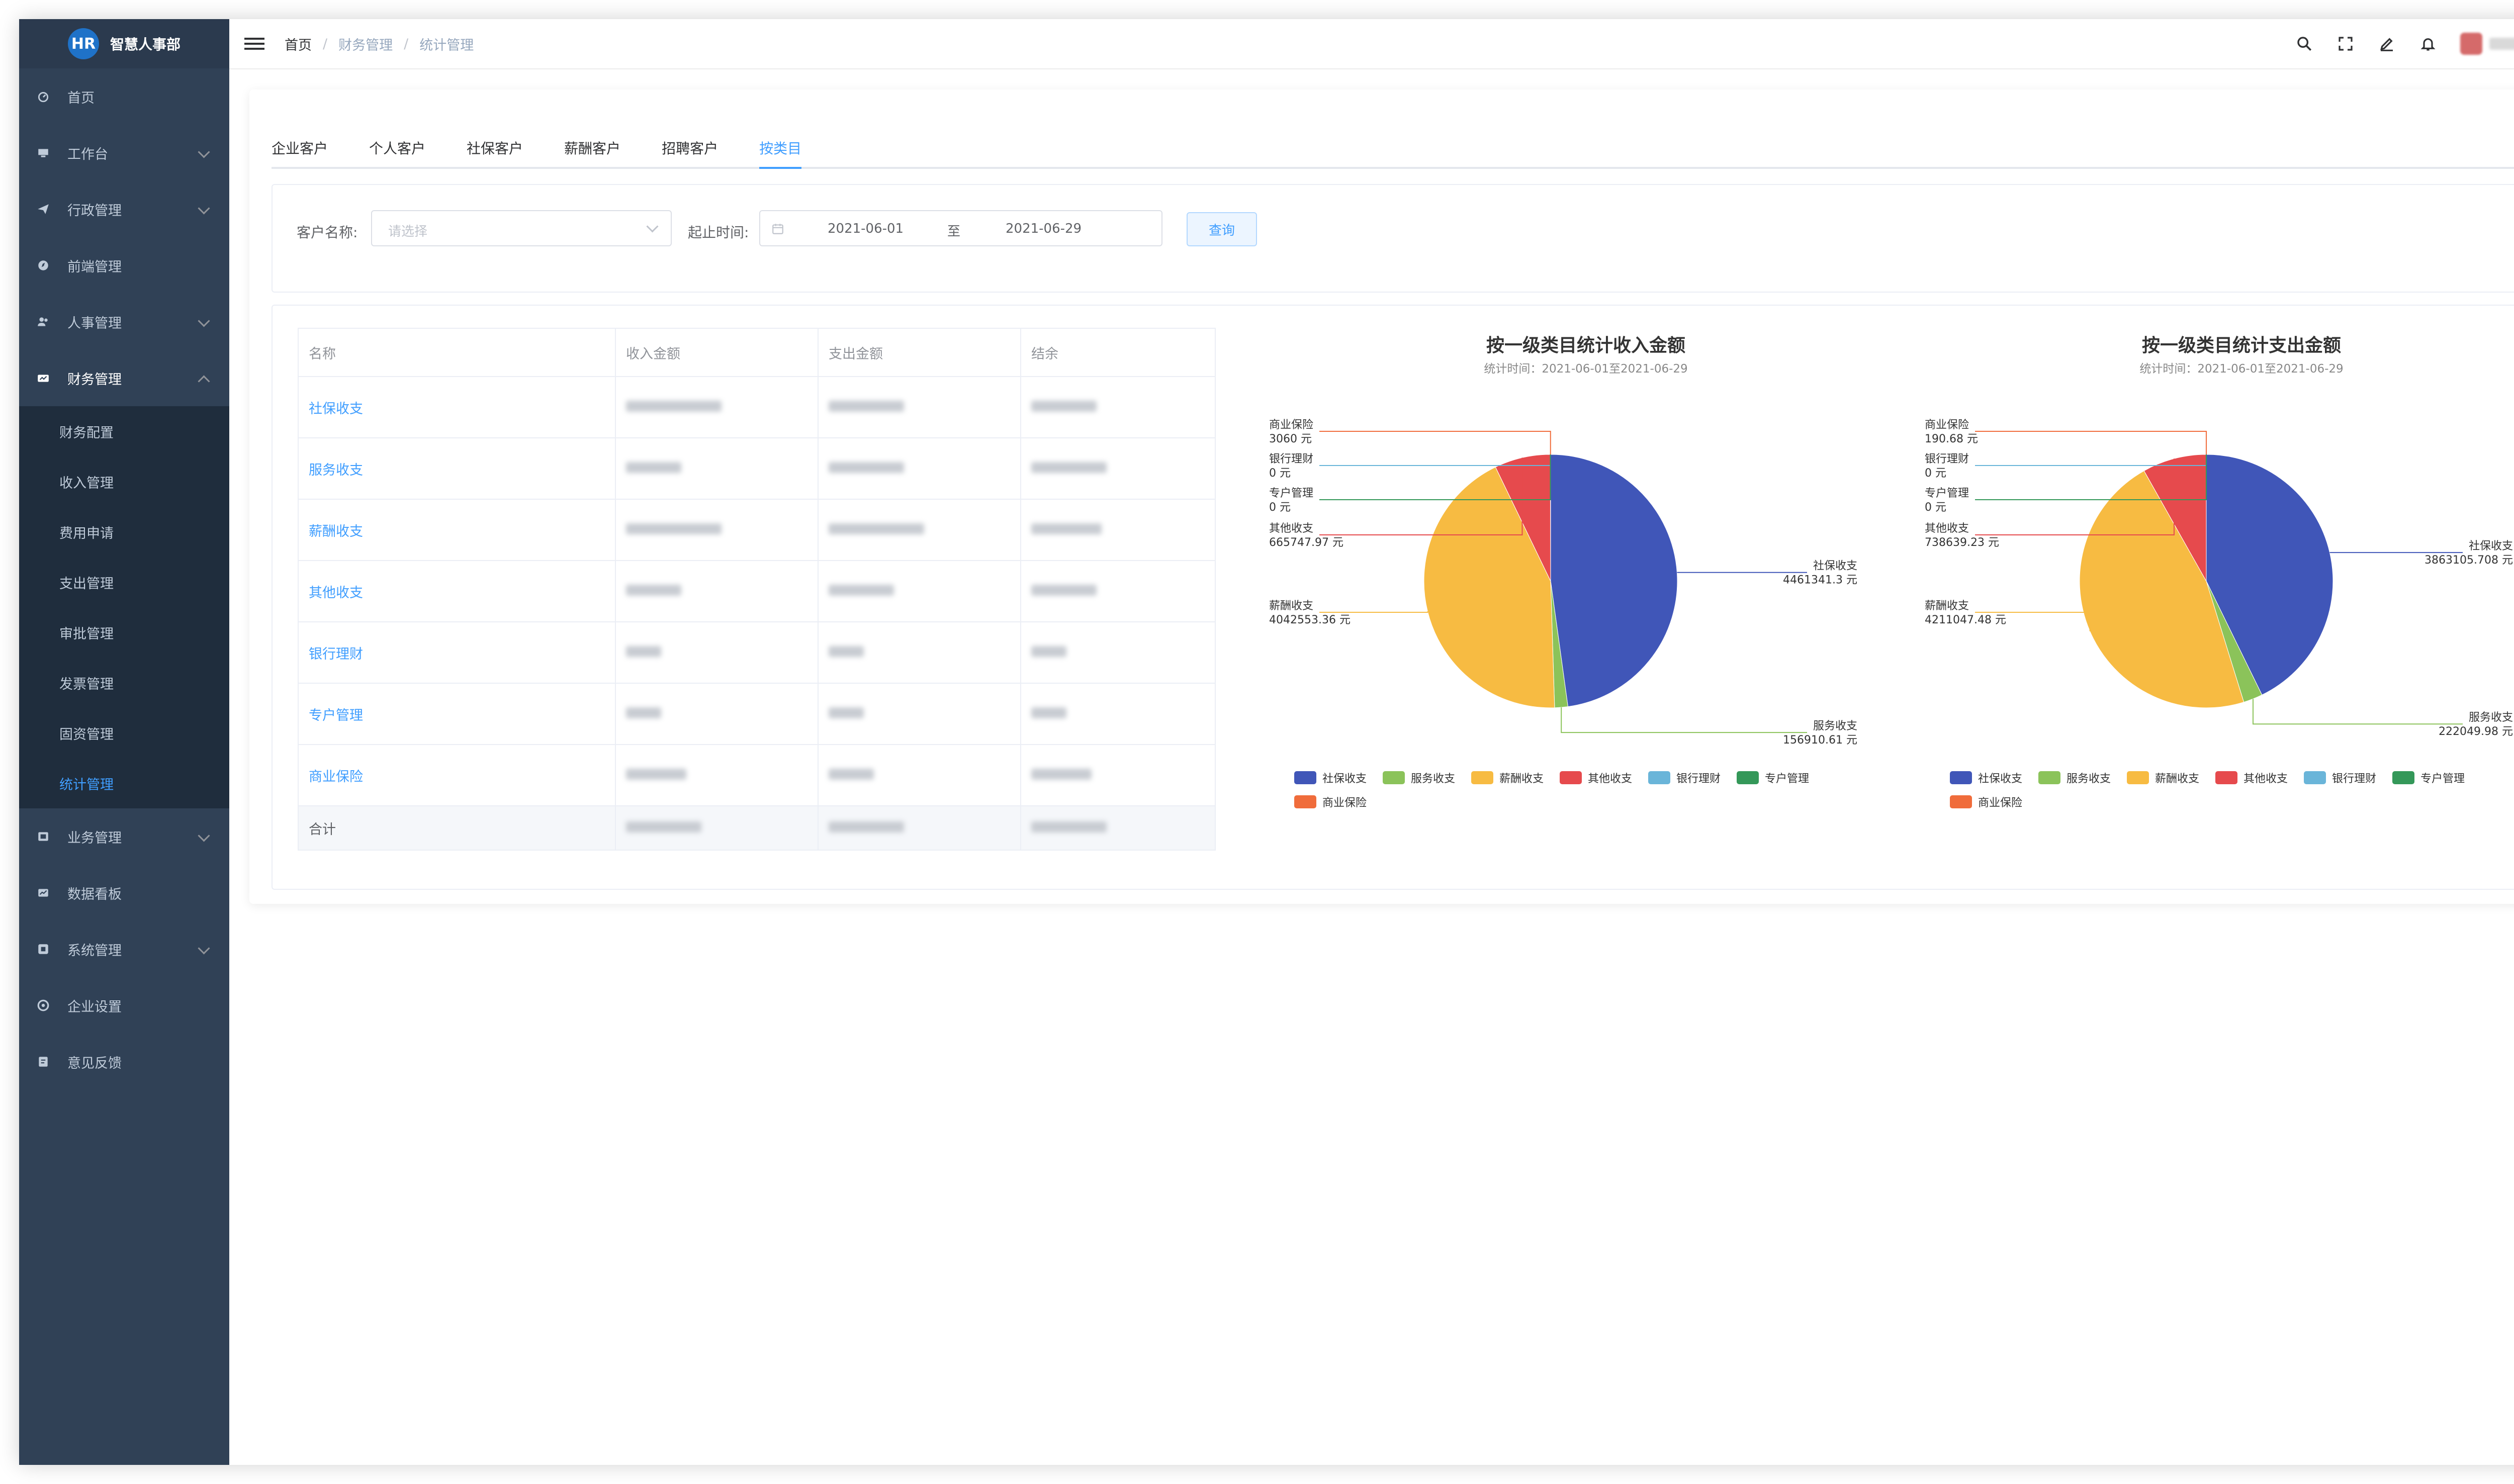 Image resolution: width=2514 pixels, height=1484 pixels. I want to click on submenu-item-3: 支出管理, so click(124, 582).